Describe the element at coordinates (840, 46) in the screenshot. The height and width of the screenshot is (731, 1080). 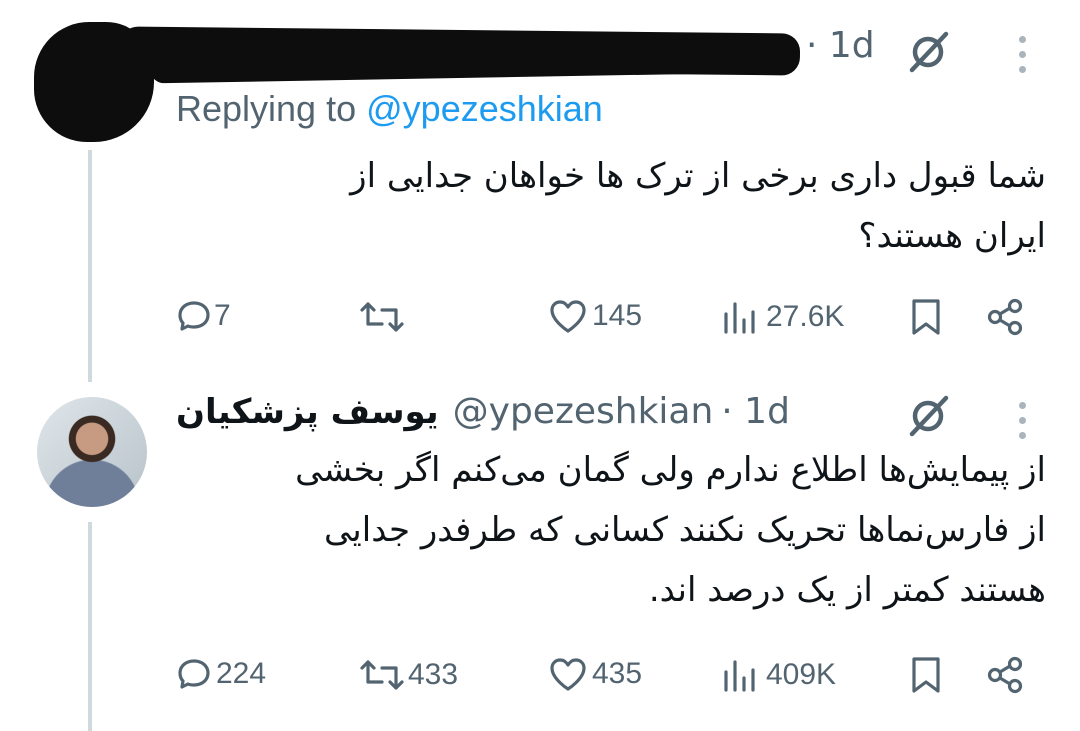
I see `reply-timestamp: · 1d` at that location.